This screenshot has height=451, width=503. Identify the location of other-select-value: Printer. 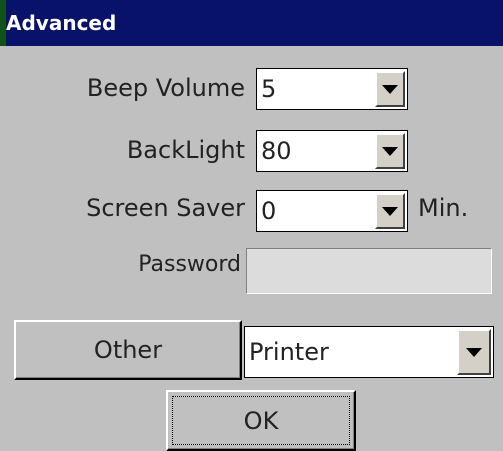
(289, 352).